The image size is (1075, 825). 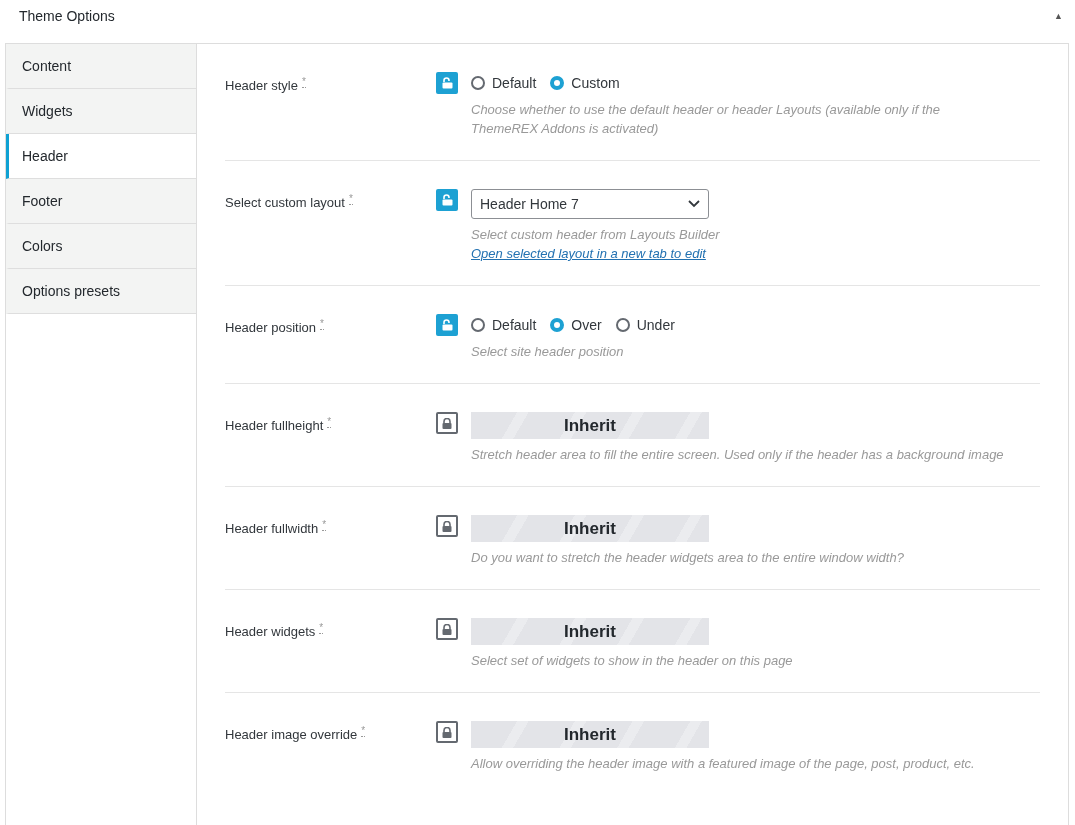 I want to click on option-label: Select custom layout, so click(x=285, y=203).